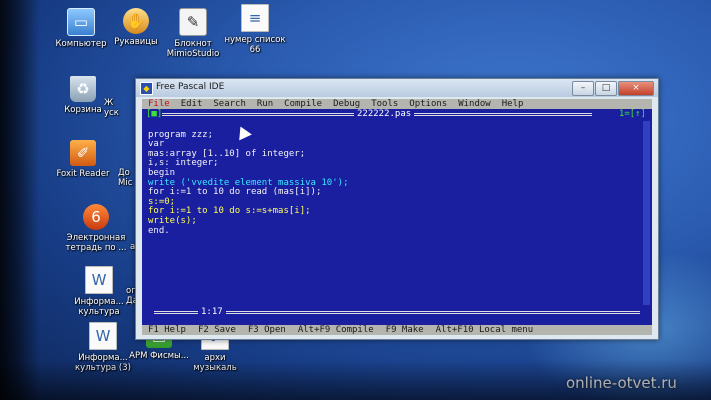 This screenshot has width=711, height=400. I want to click on ejournal-icon: 6, so click(96, 217).